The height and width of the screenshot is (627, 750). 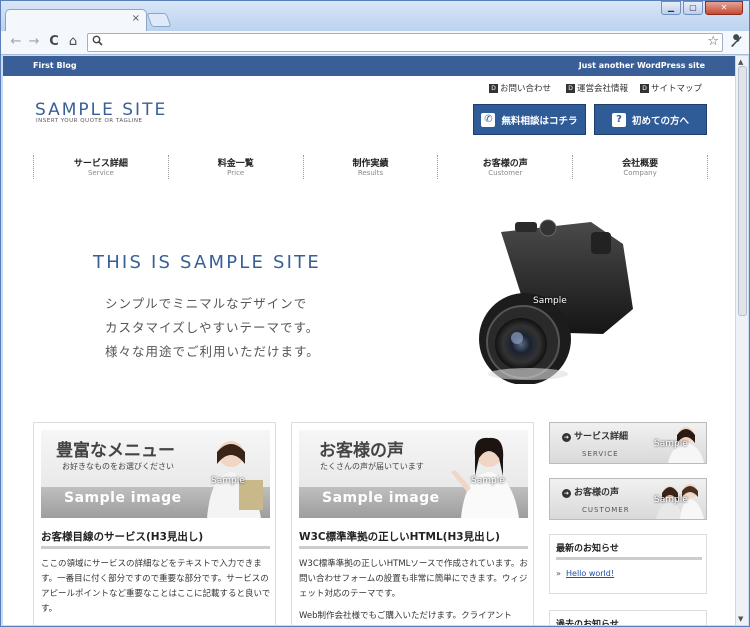 I want to click on free-consult-button: ✆ 無料相談はコチラ, so click(x=529, y=119).